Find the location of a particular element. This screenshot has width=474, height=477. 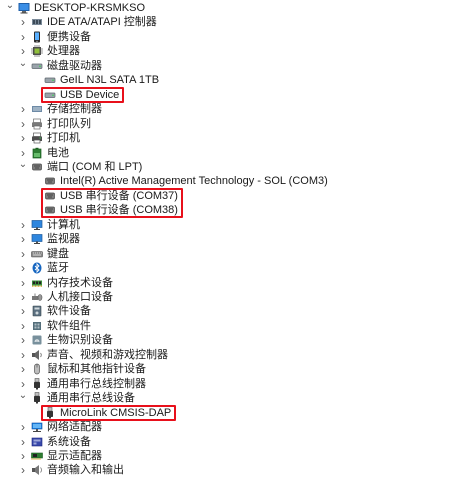

tree-item-software-comp: › 软件组件 is located at coordinates (54, 326).